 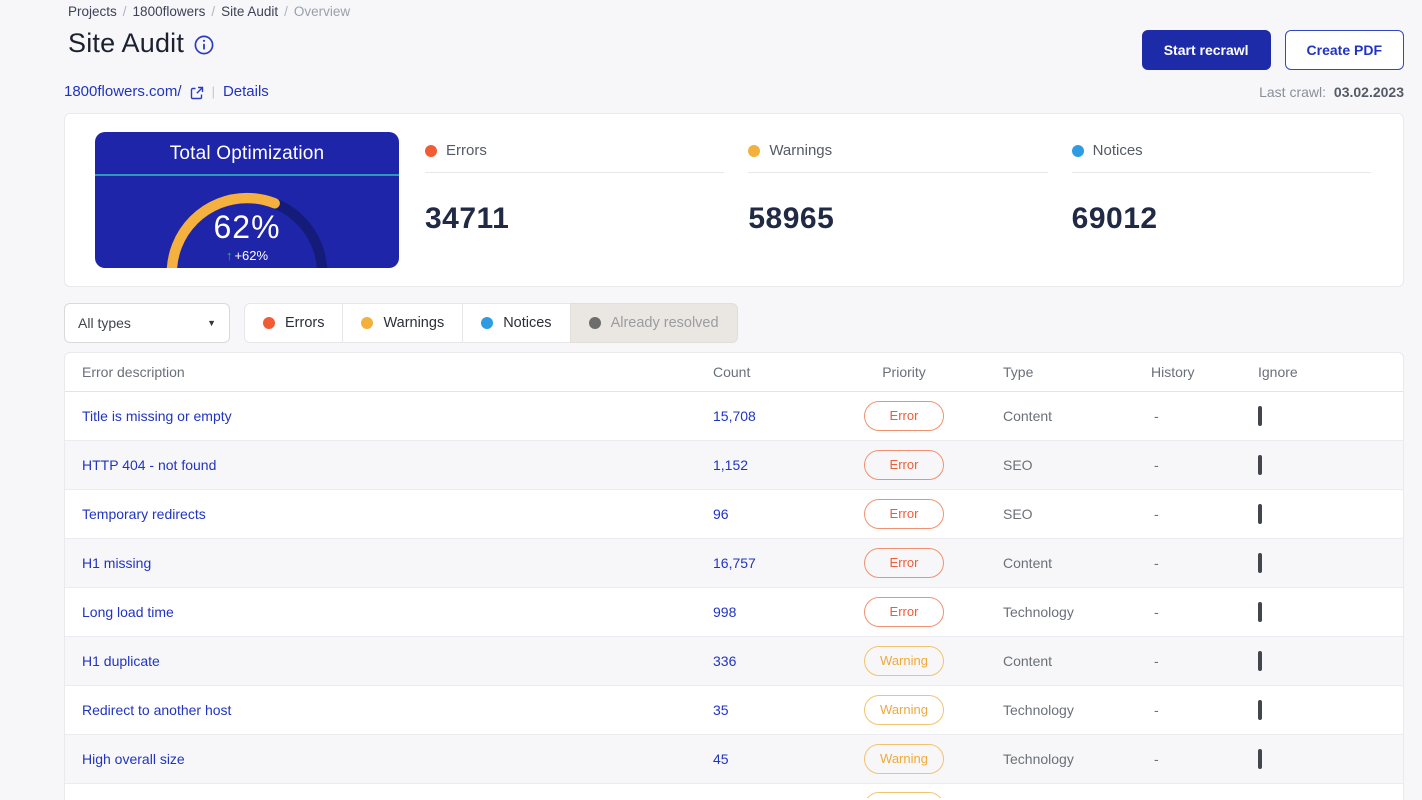 I want to click on table-row: Temporary redirects 96 Error SEO -, so click(x=734, y=514).